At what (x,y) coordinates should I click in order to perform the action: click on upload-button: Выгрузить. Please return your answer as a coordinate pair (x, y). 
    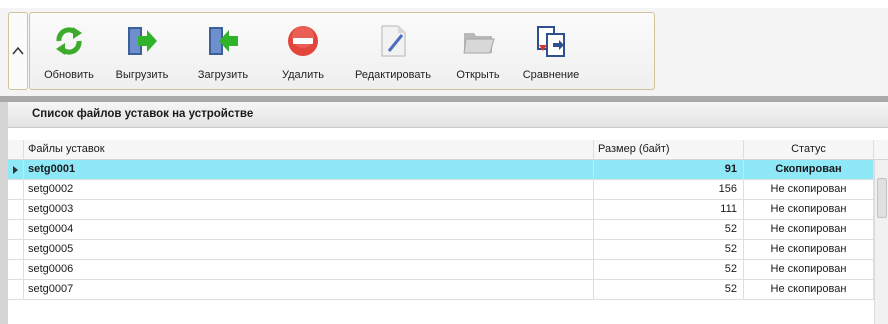
    Looking at the image, I should click on (142, 51).